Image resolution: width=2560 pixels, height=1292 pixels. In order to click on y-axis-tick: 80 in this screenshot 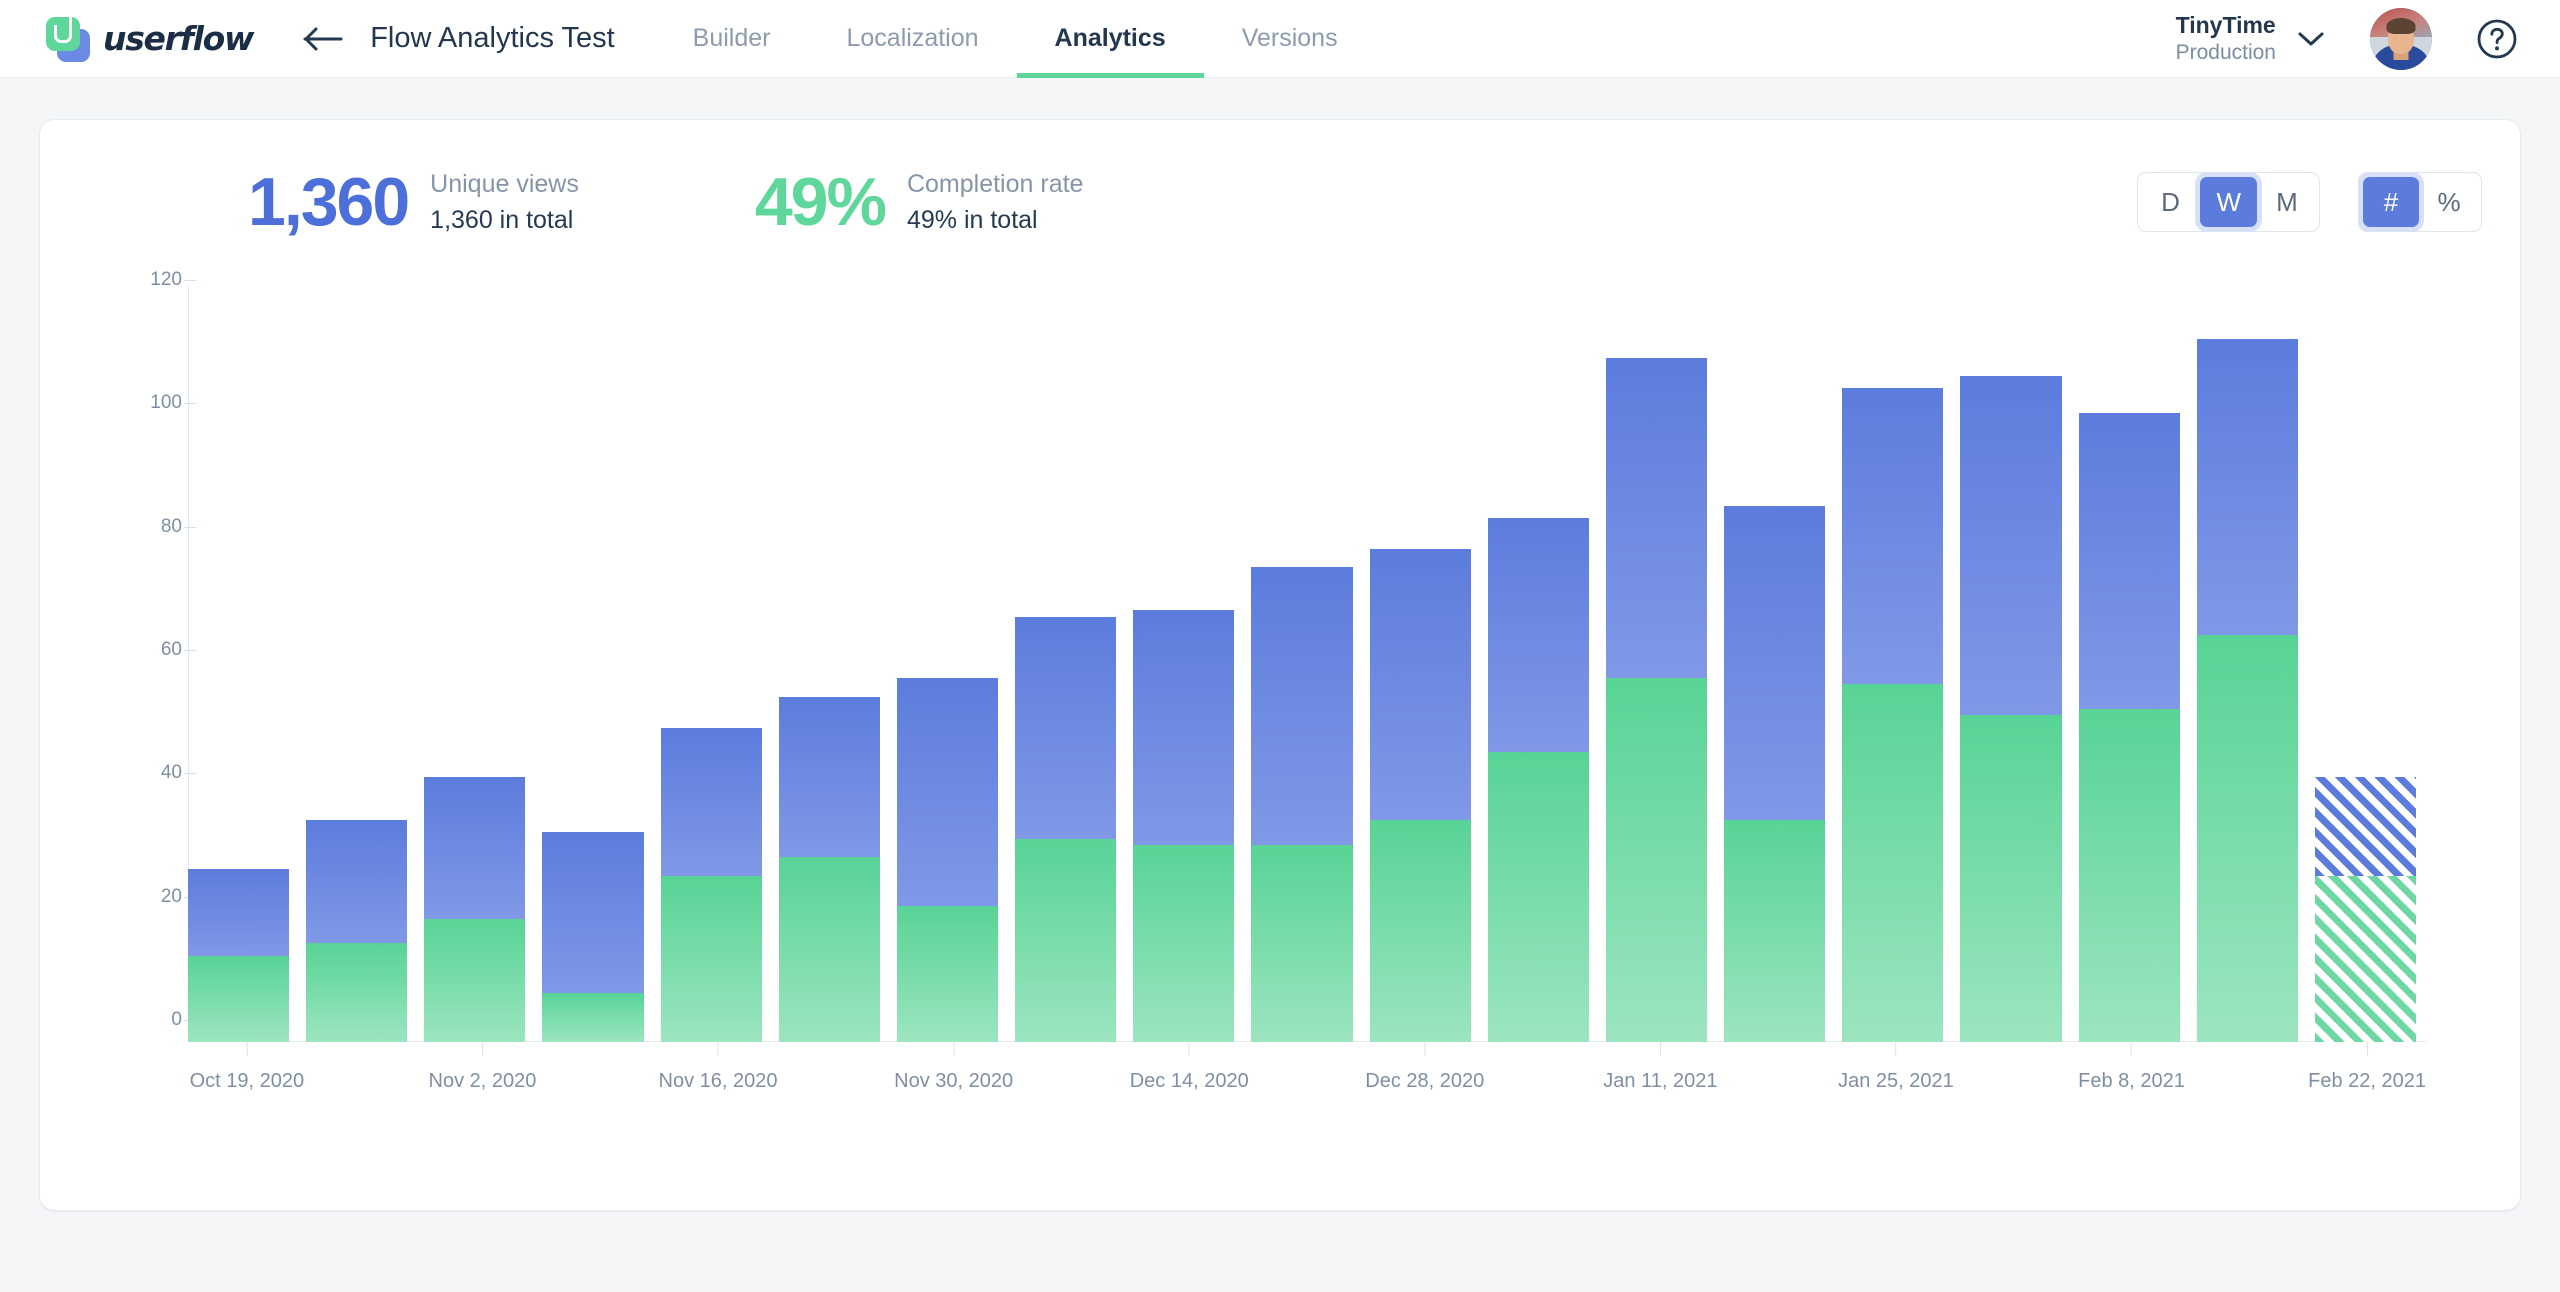, I will do `click(137, 527)`.